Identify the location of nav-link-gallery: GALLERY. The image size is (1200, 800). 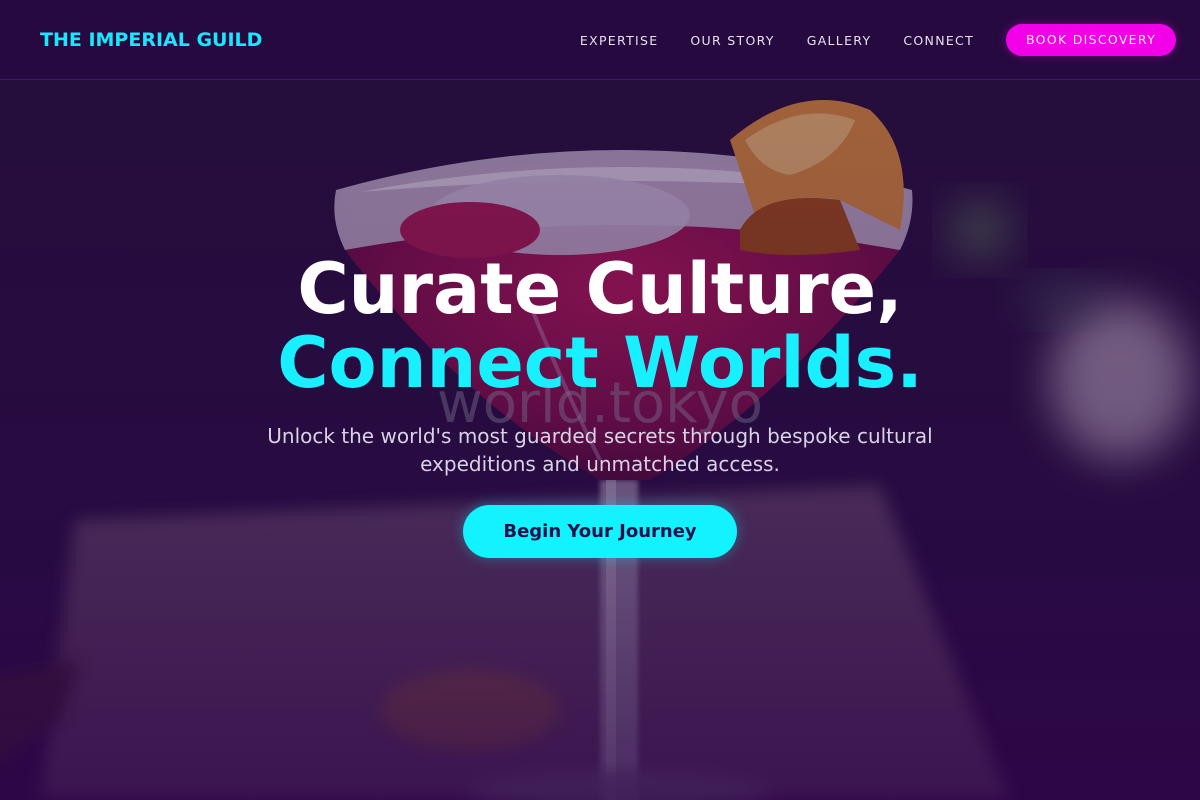
(839, 40).